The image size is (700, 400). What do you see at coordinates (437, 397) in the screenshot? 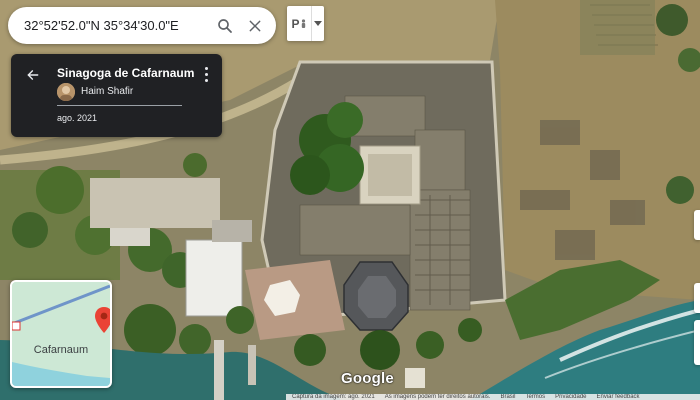
I see `footer-copyright: As imagens podem ter direitos autorais.` at bounding box center [437, 397].